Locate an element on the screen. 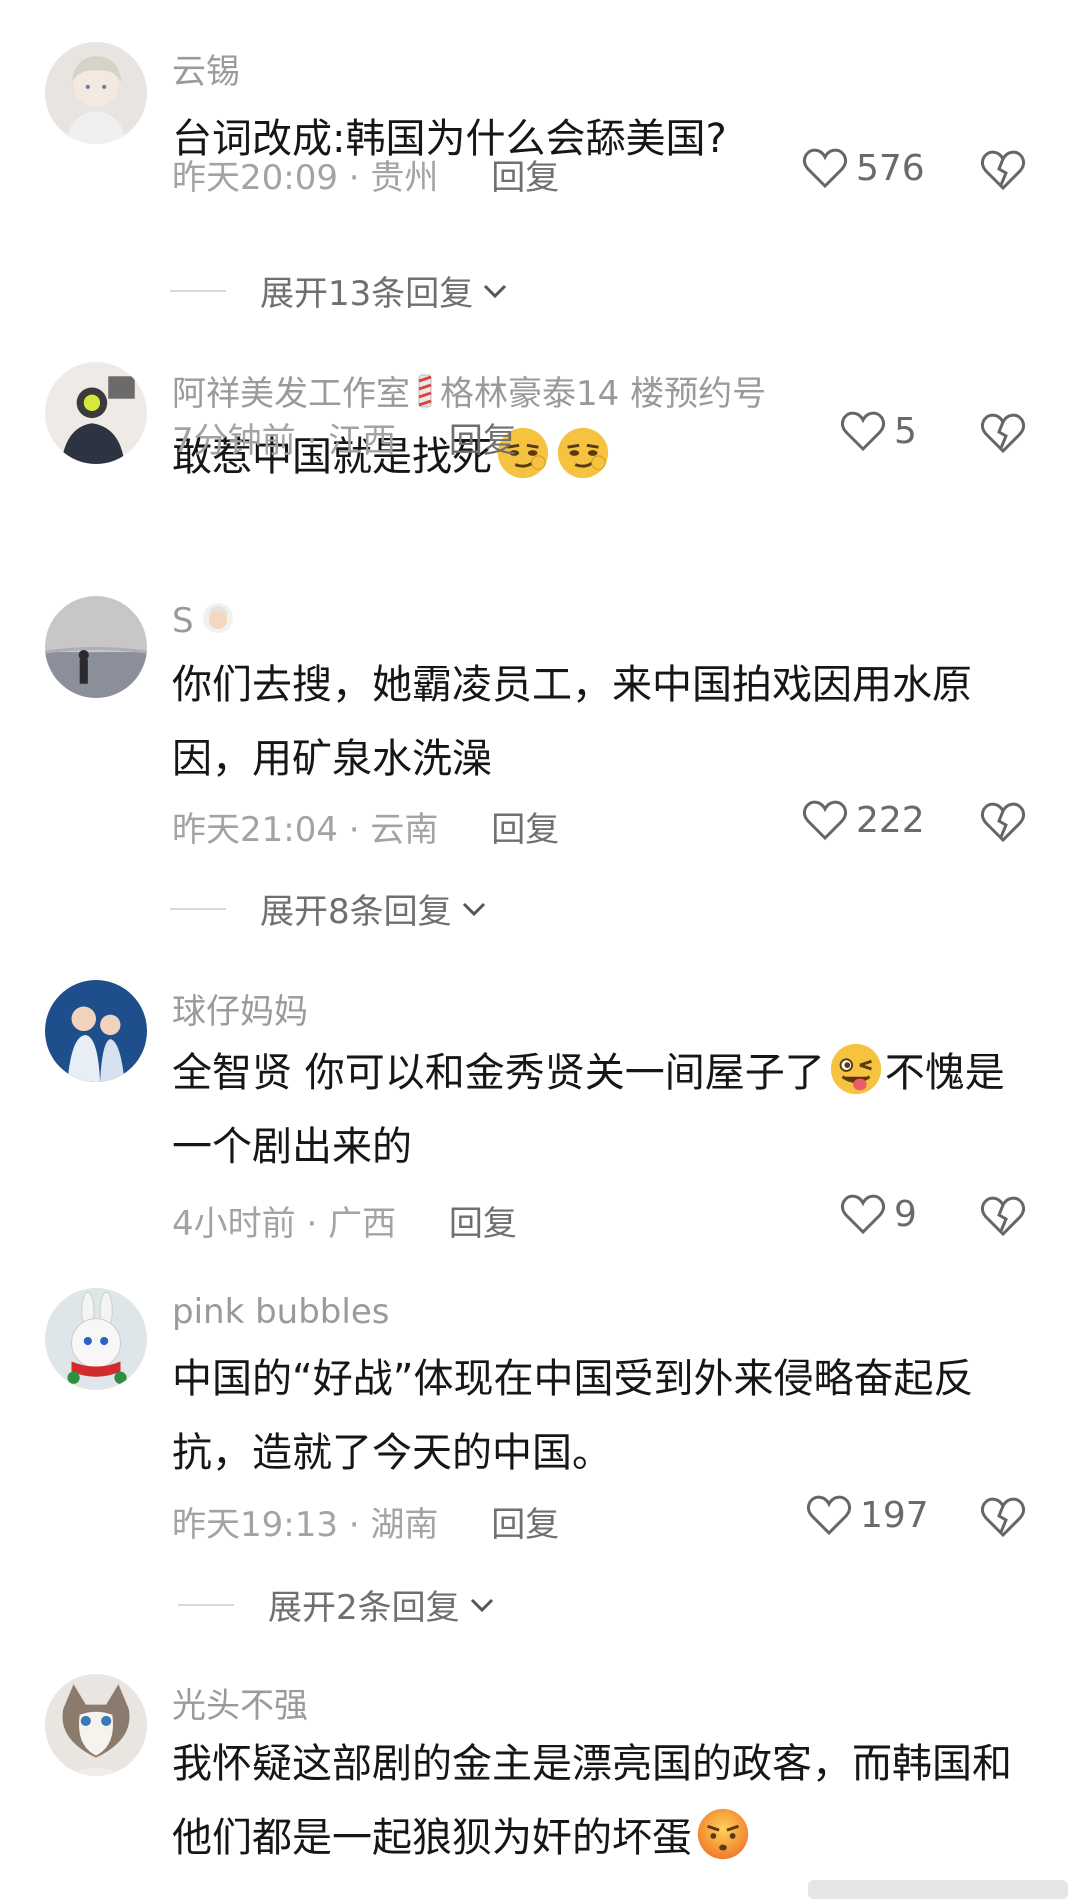 This screenshot has width=1080, height=1899. like-button: 197 is located at coordinates (867, 1515).